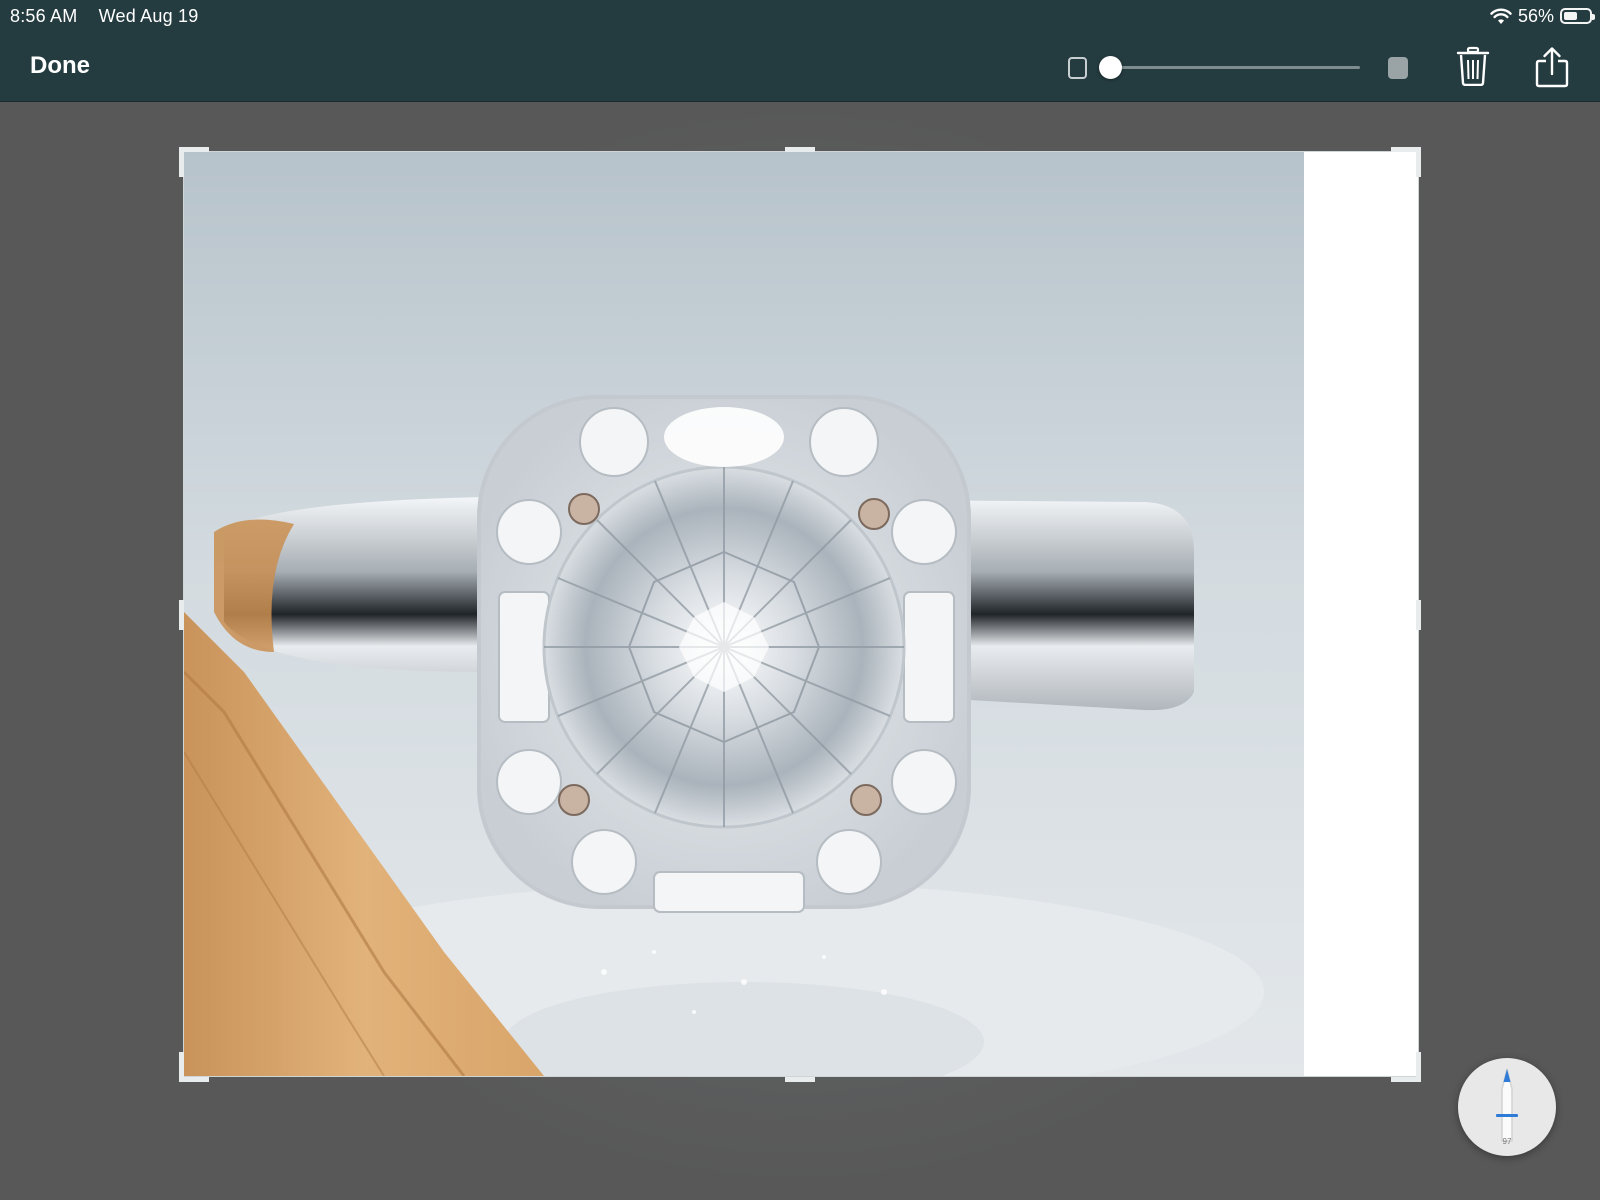 Image resolution: width=1600 pixels, height=1200 pixels. I want to click on battery-percent: 56%, so click(1535, 15).